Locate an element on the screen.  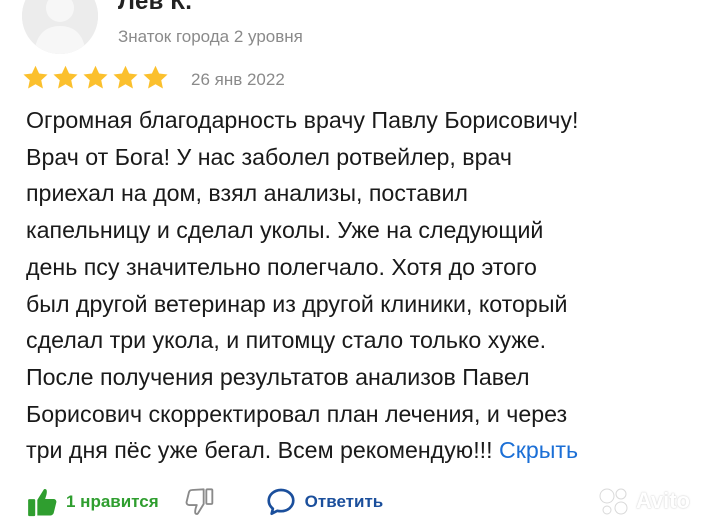
reply-label: Ответить is located at coordinates (344, 501).